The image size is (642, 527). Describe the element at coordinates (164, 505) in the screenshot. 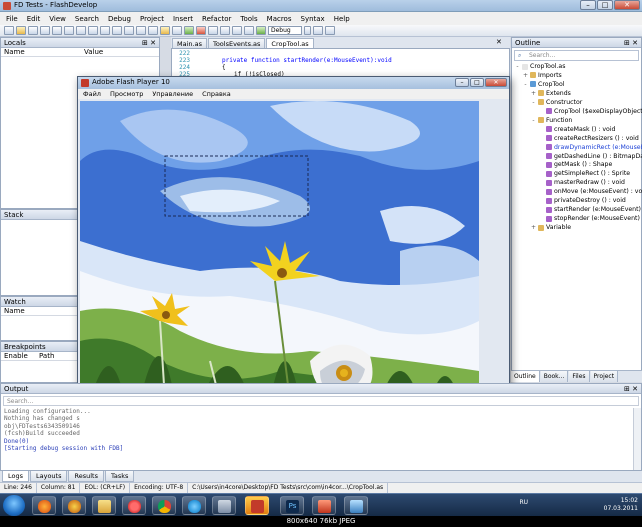

I see `taskbar-chrome` at that location.